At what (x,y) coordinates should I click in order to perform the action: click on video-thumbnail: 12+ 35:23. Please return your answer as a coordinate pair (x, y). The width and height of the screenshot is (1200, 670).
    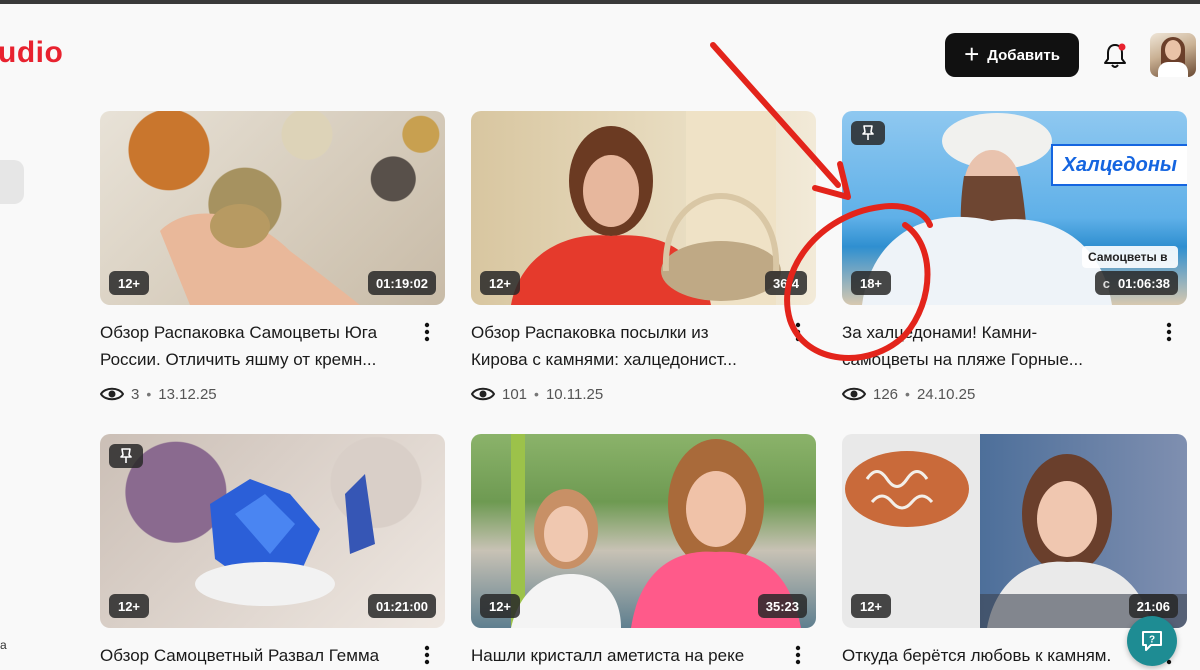
    Looking at the image, I should click on (643, 531).